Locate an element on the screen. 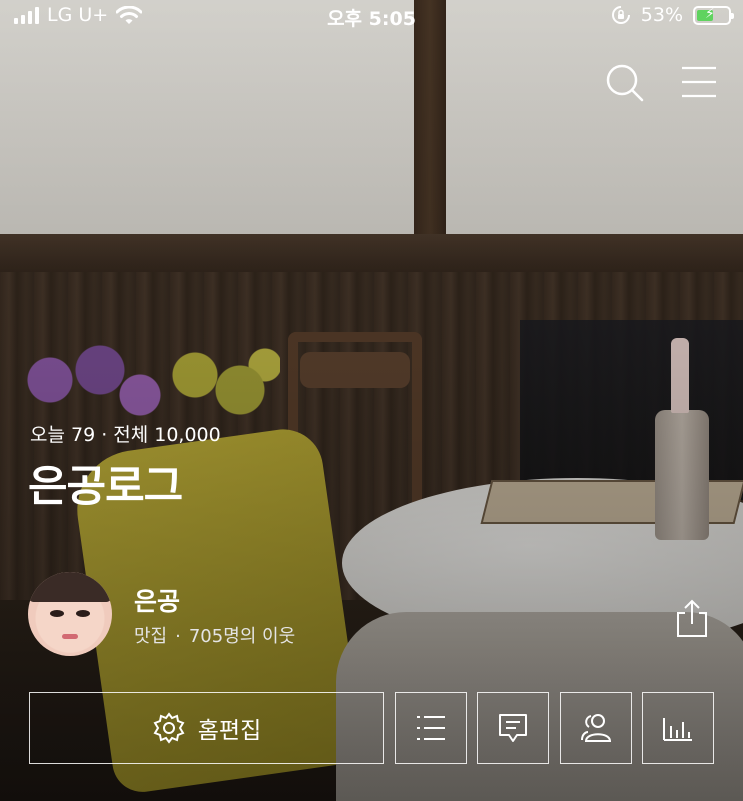  comment-icon is located at coordinates (513, 728).